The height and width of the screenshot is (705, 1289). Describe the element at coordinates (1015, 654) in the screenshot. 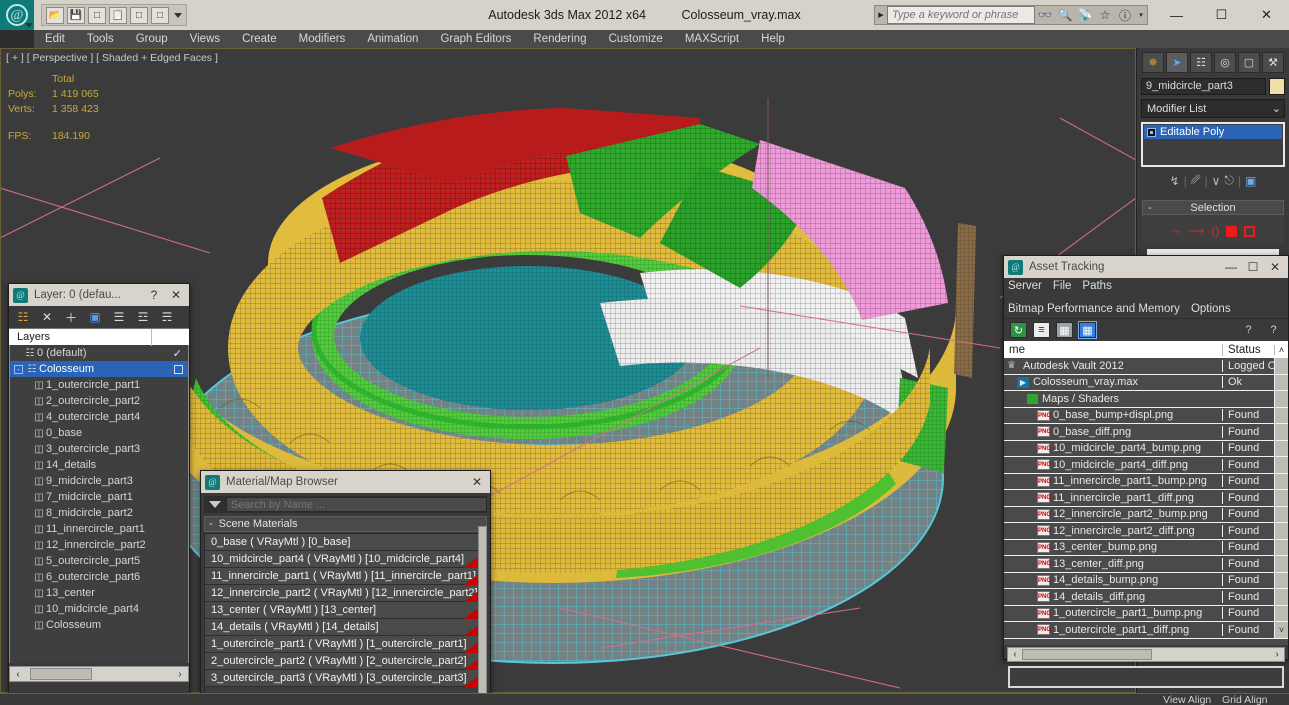

I see `scroll-left-icon: ‹` at that location.